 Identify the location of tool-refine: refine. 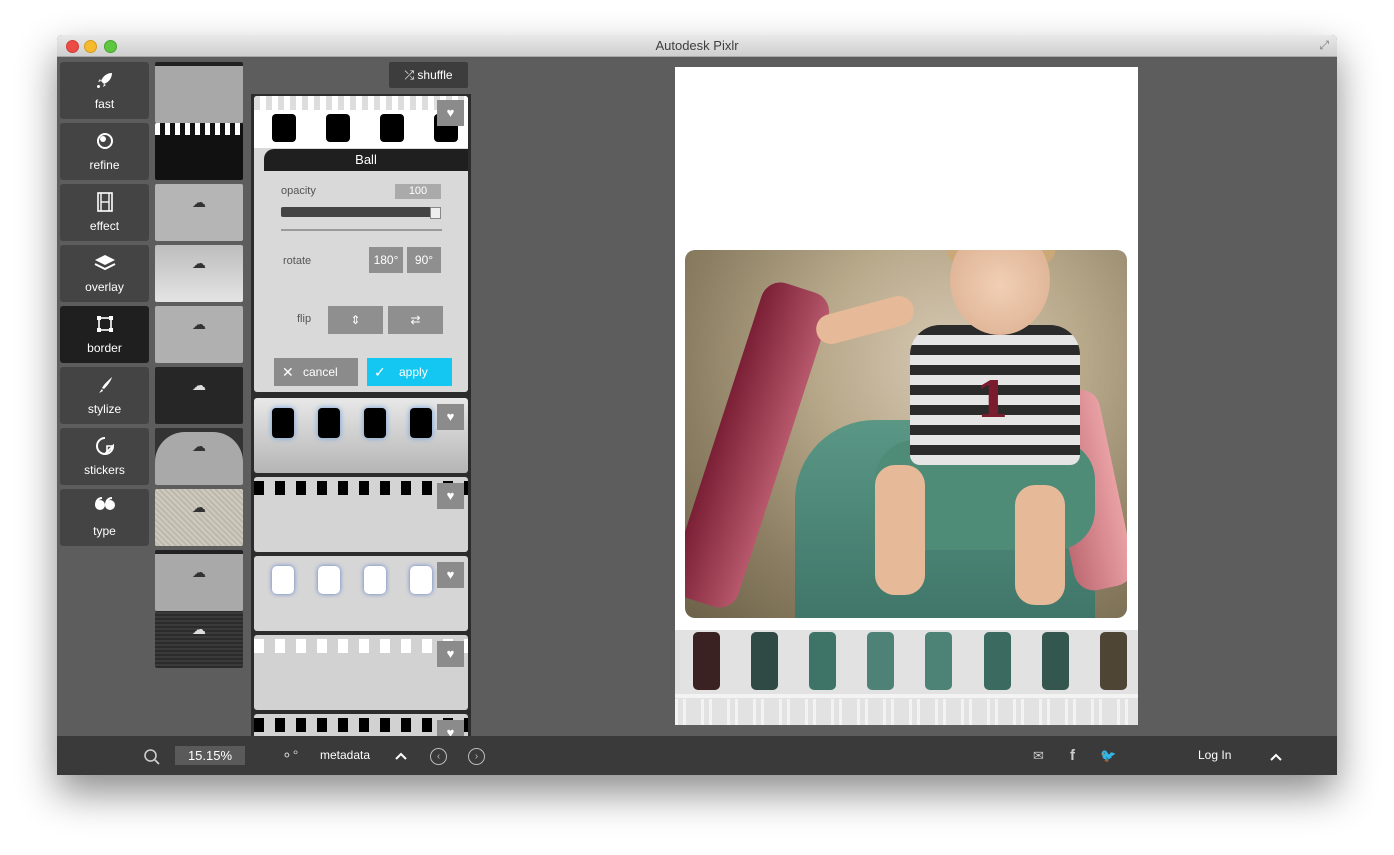
(104, 151).